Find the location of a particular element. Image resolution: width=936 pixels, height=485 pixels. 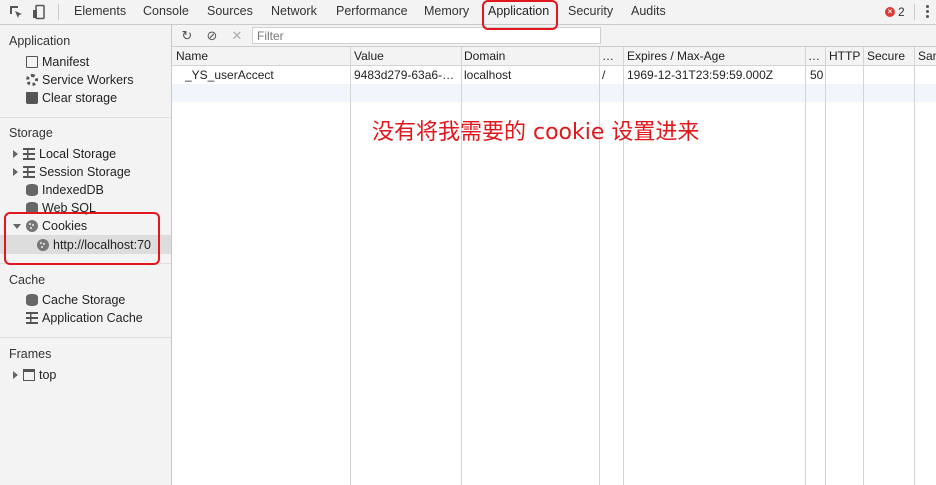

error-counter: × 2 is located at coordinates (895, 12).